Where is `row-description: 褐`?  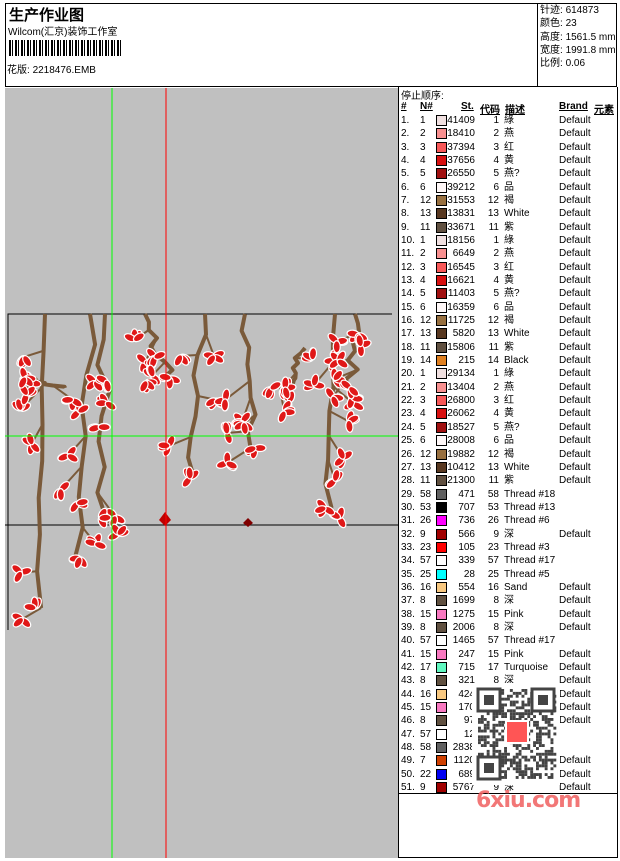 row-description: 褐 is located at coordinates (509, 201).